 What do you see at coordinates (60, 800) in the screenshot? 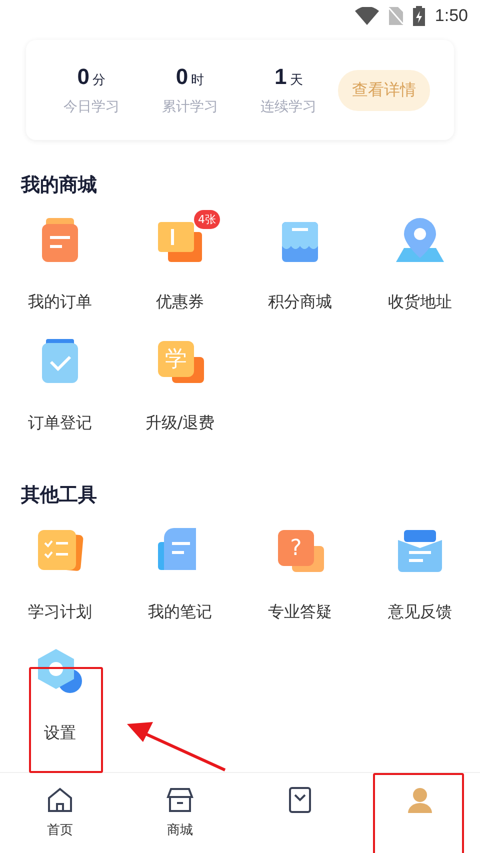
I see `home-icon` at bounding box center [60, 800].